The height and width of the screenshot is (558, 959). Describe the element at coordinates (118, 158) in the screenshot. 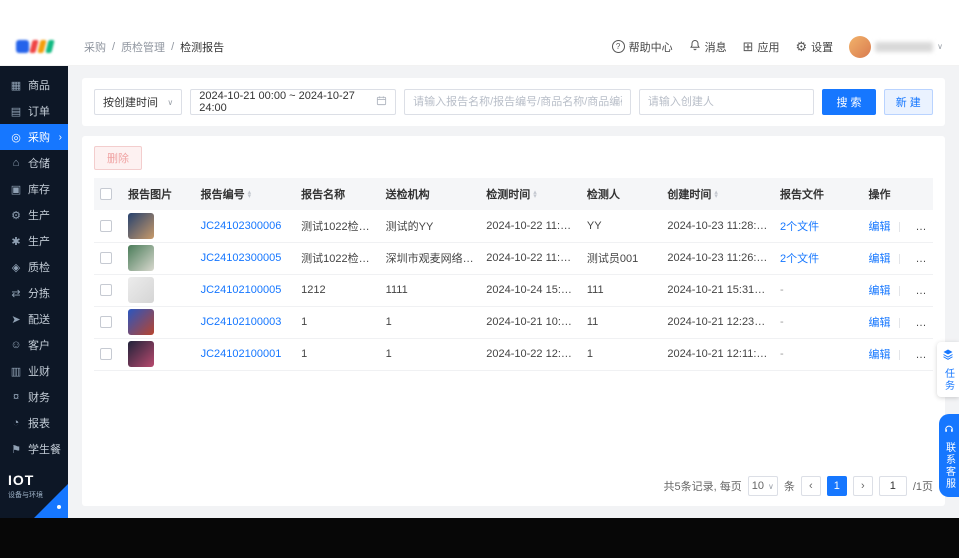

I see `bulk-delete-button: 删除` at that location.